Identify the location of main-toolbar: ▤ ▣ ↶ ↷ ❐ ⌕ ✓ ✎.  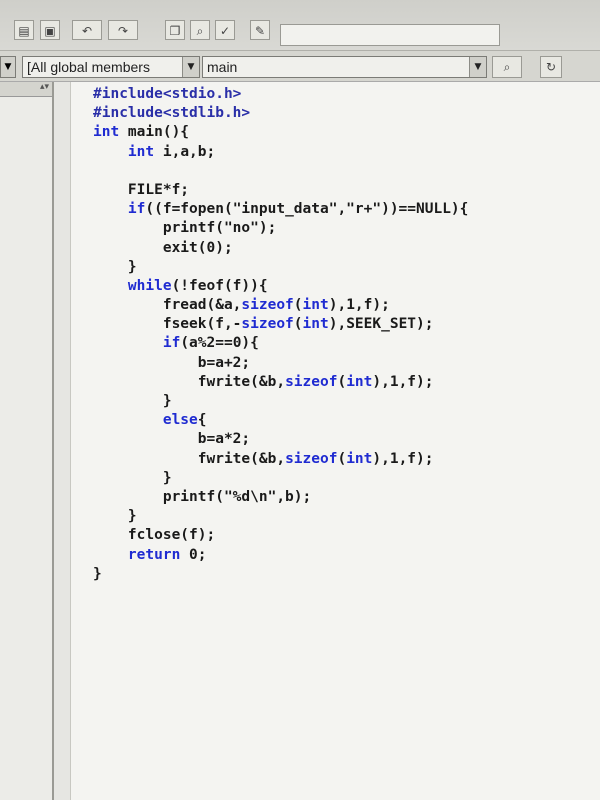
(300, 25).